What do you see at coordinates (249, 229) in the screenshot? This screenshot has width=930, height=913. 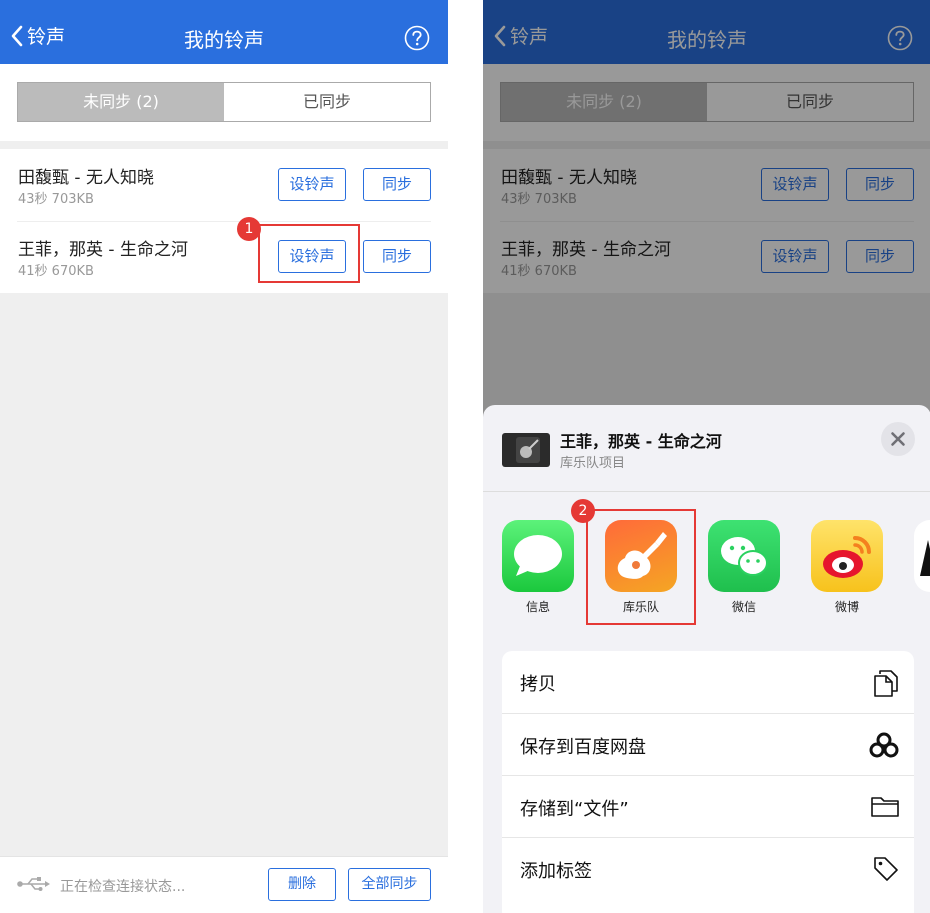 I see `step-badge: 1` at bounding box center [249, 229].